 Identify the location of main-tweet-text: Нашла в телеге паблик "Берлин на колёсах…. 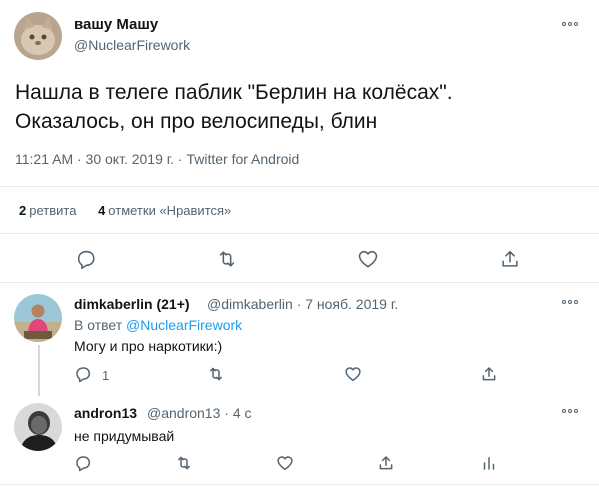
(300, 107).